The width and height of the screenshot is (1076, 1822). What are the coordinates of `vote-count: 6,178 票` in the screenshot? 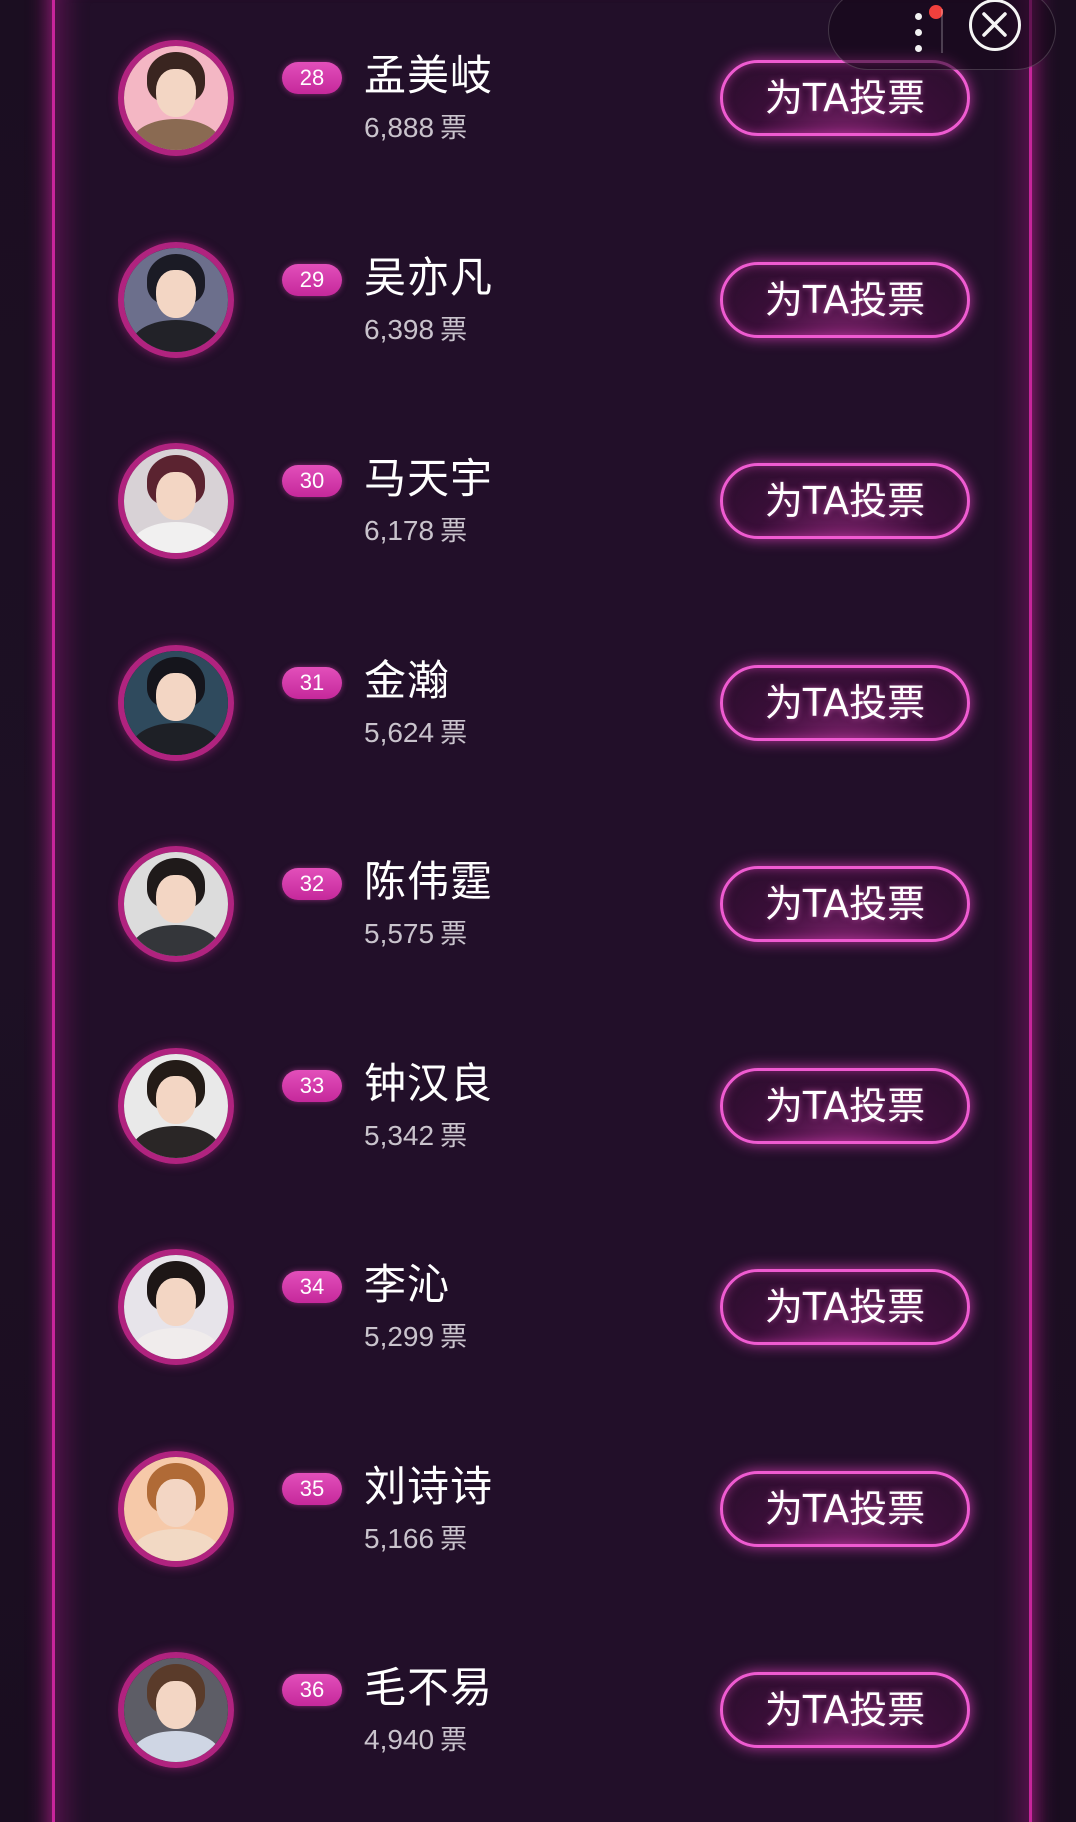 It's located at (415, 531).